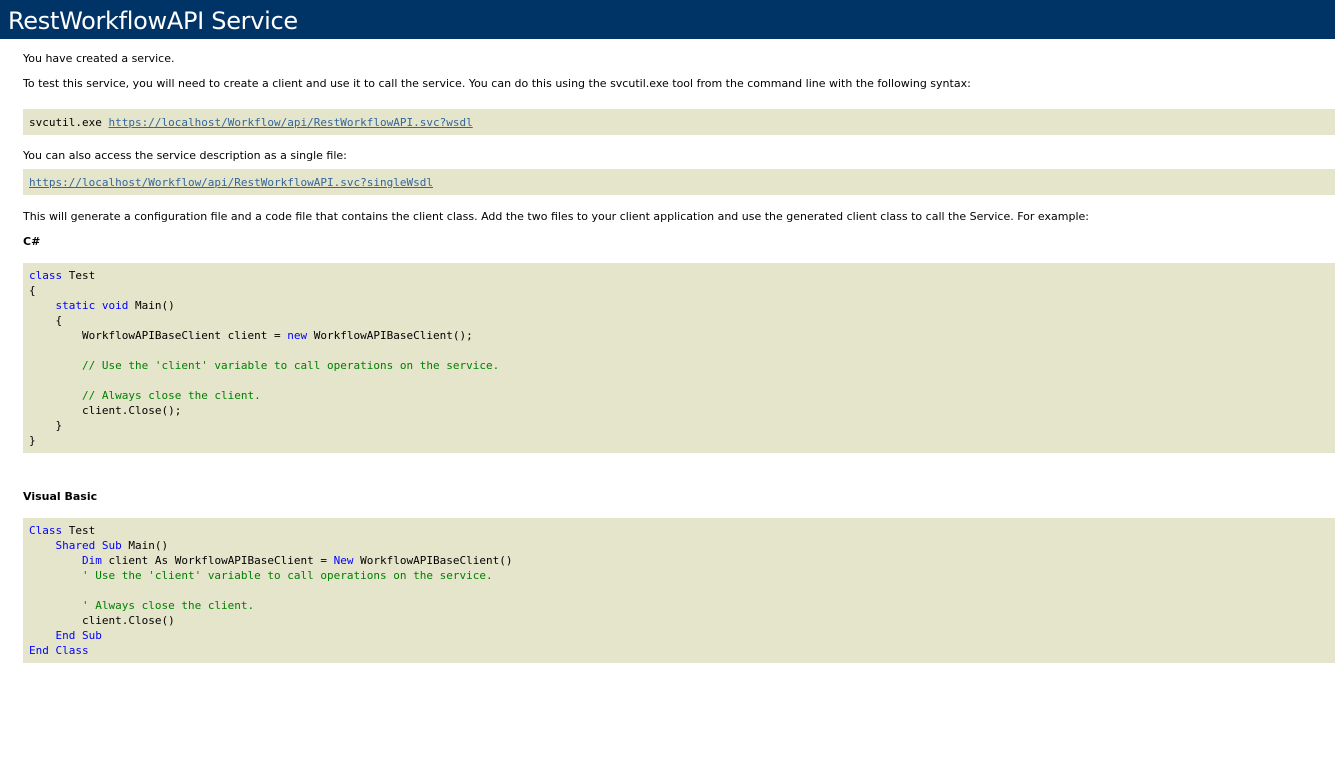 Image resolution: width=1335 pixels, height=770 pixels. Describe the element at coordinates (433, 560) in the screenshot. I see `code-text: WorkflowAPIBaseClient()` at that location.